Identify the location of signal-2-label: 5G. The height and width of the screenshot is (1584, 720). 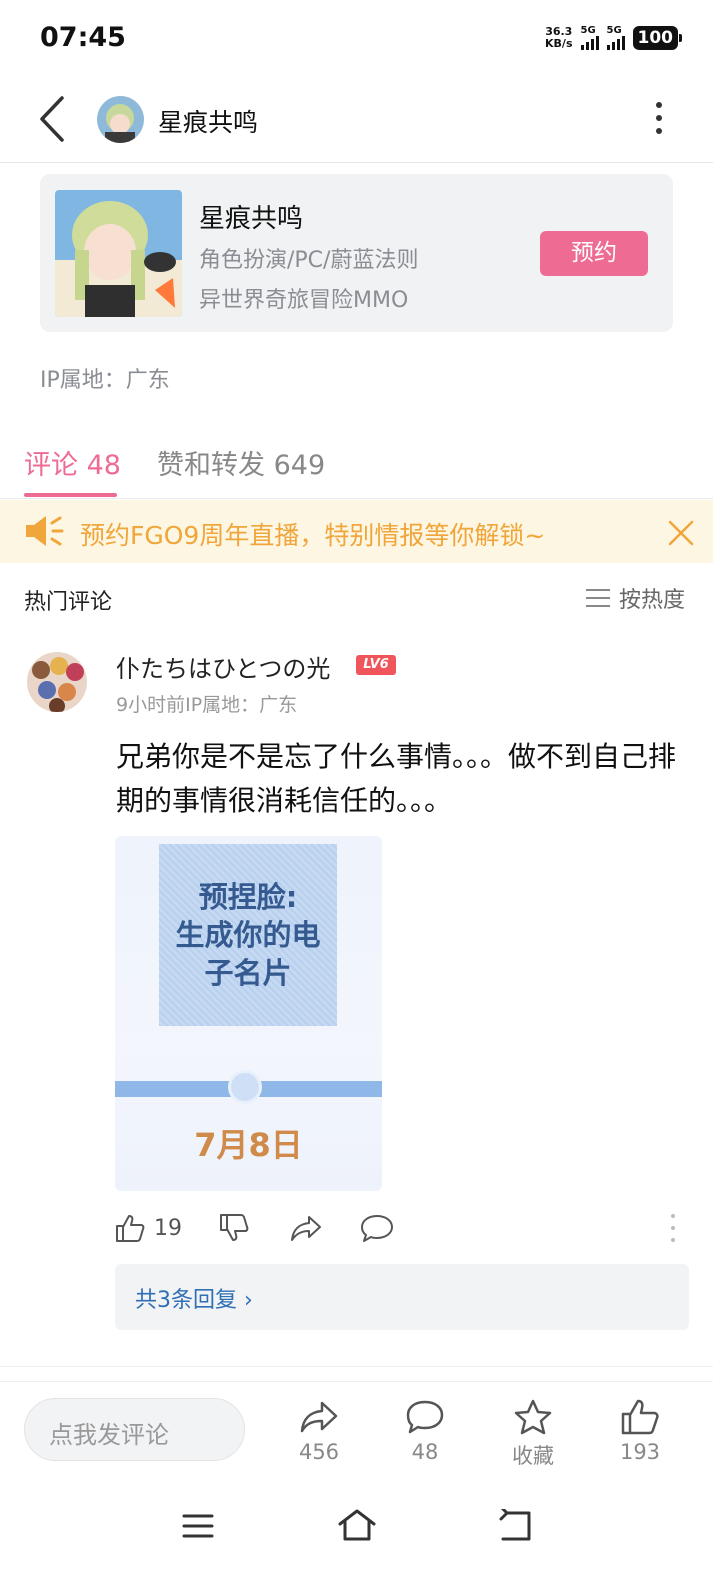
(614, 30).